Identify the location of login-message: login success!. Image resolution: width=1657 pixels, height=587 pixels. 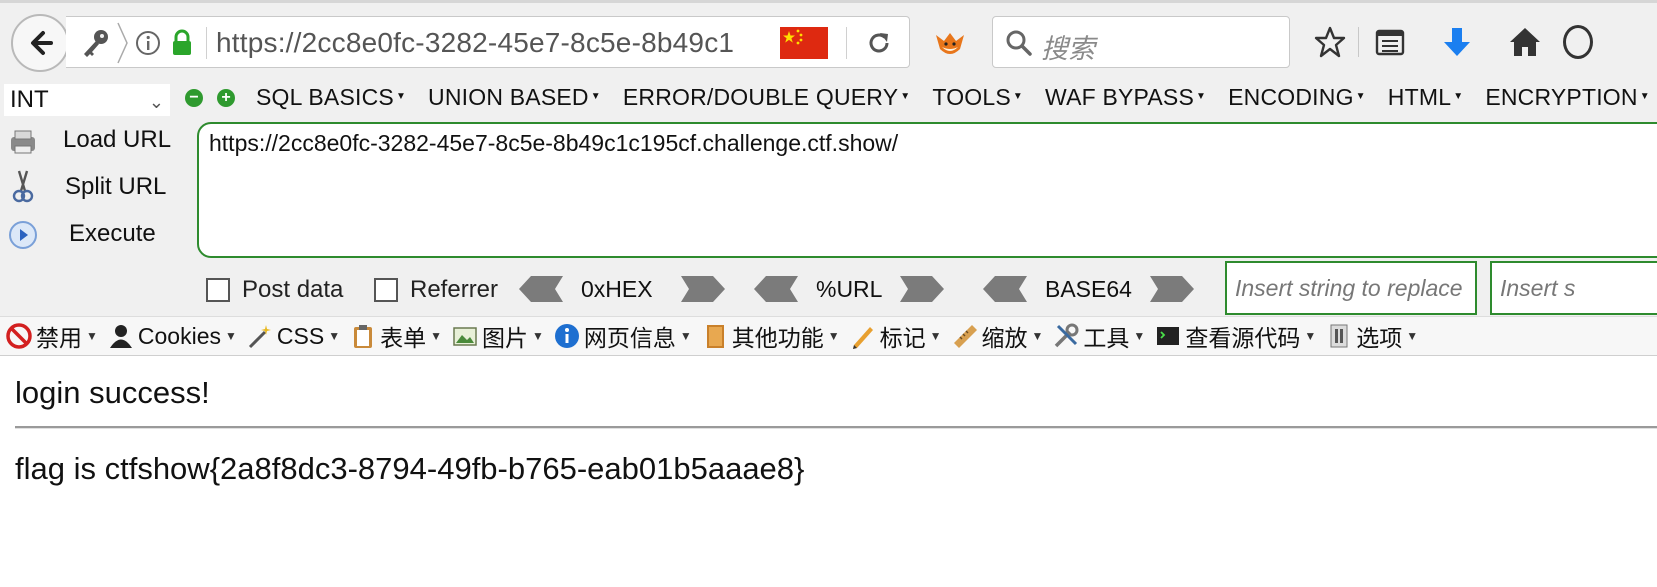
(112, 392).